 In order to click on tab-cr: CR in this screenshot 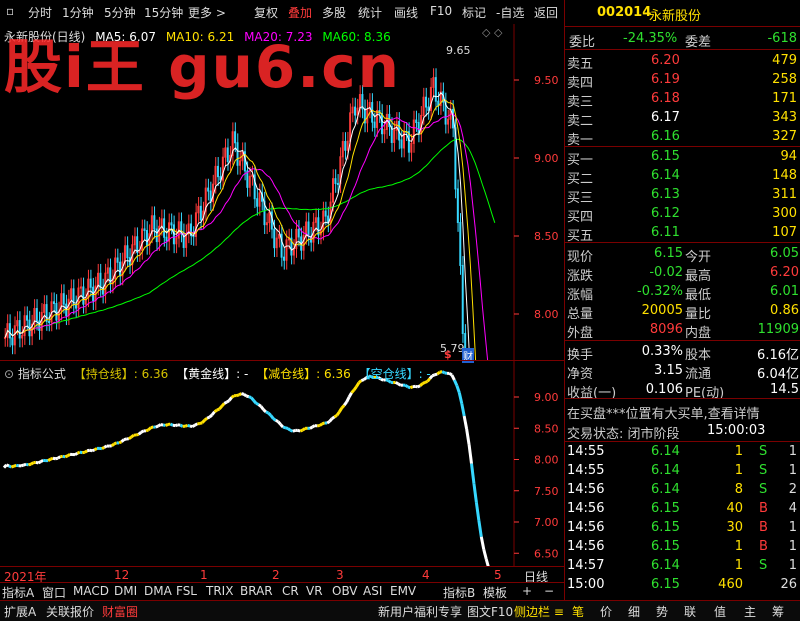, I will do `click(290, 591)`.